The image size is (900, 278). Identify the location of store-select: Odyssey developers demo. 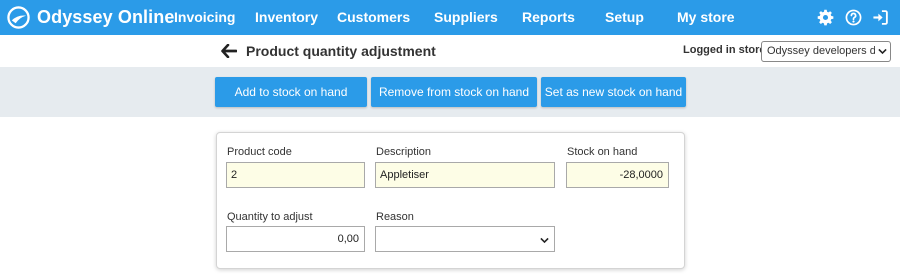
(826, 51).